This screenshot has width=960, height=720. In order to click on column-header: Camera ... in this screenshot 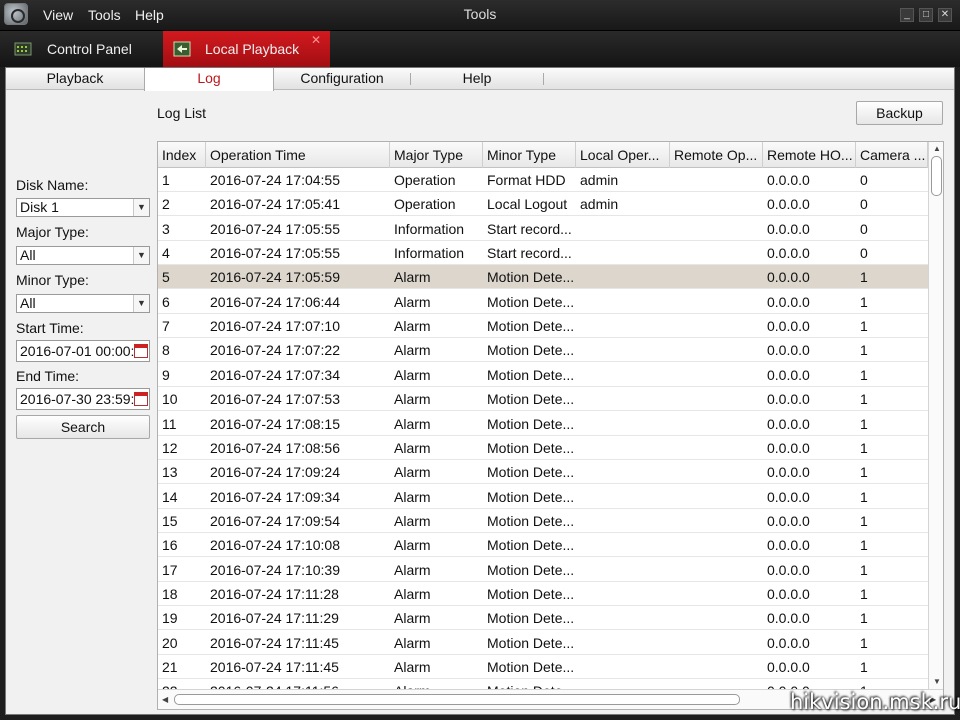, I will do `click(892, 155)`.